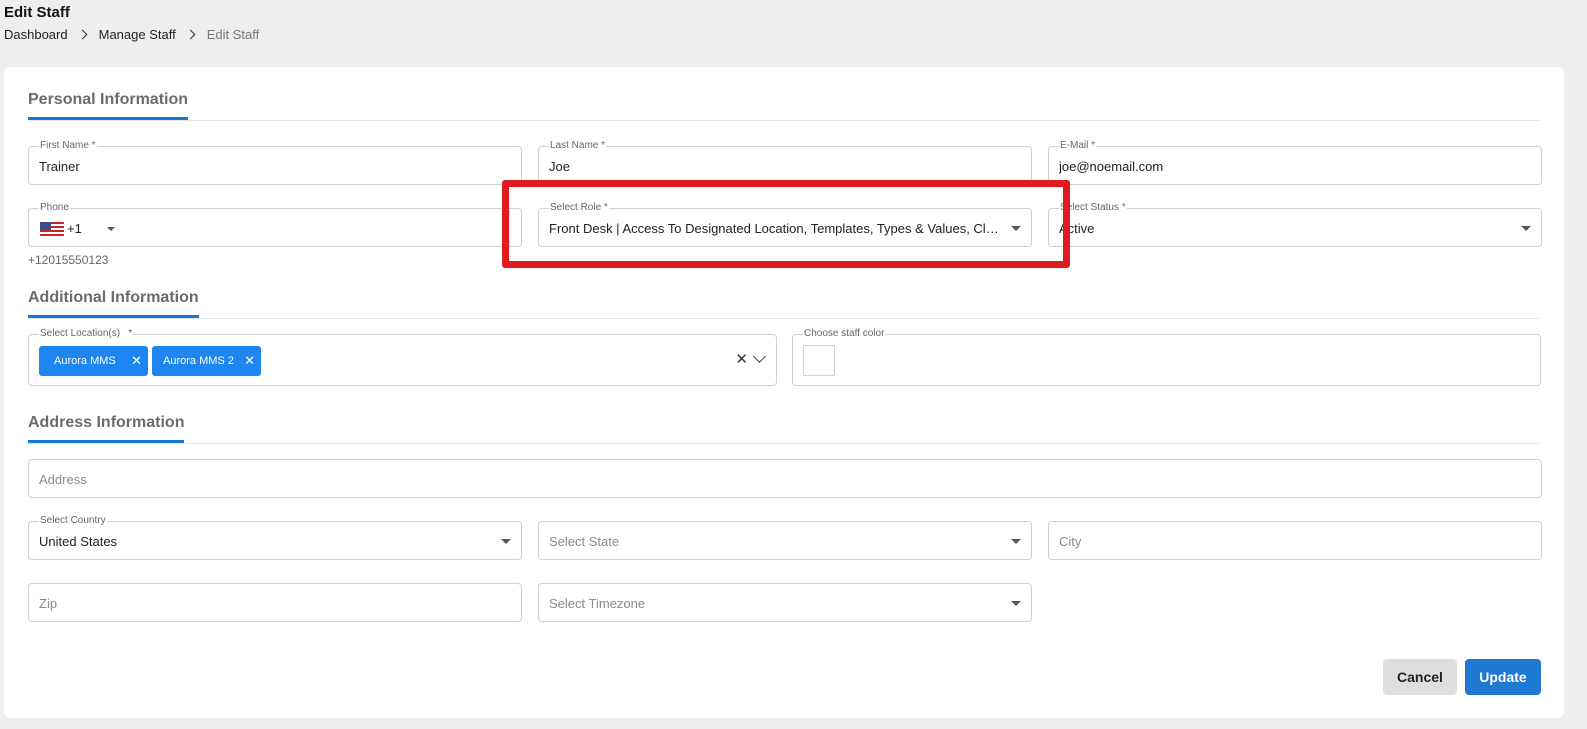 This screenshot has width=1587, height=729. I want to click on first-name-label: First Name *, so click(68, 145).